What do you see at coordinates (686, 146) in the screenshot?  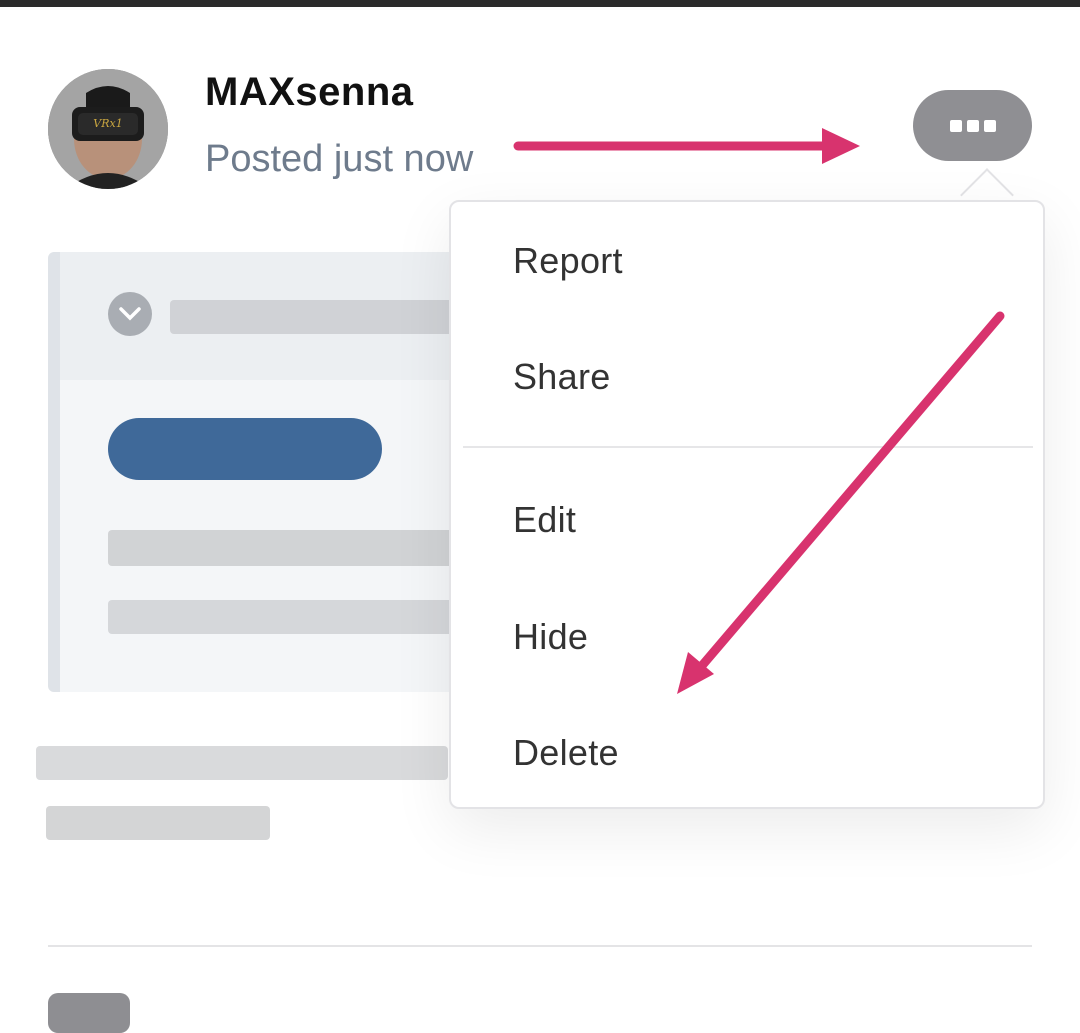 I see `annotation-arrow-right` at bounding box center [686, 146].